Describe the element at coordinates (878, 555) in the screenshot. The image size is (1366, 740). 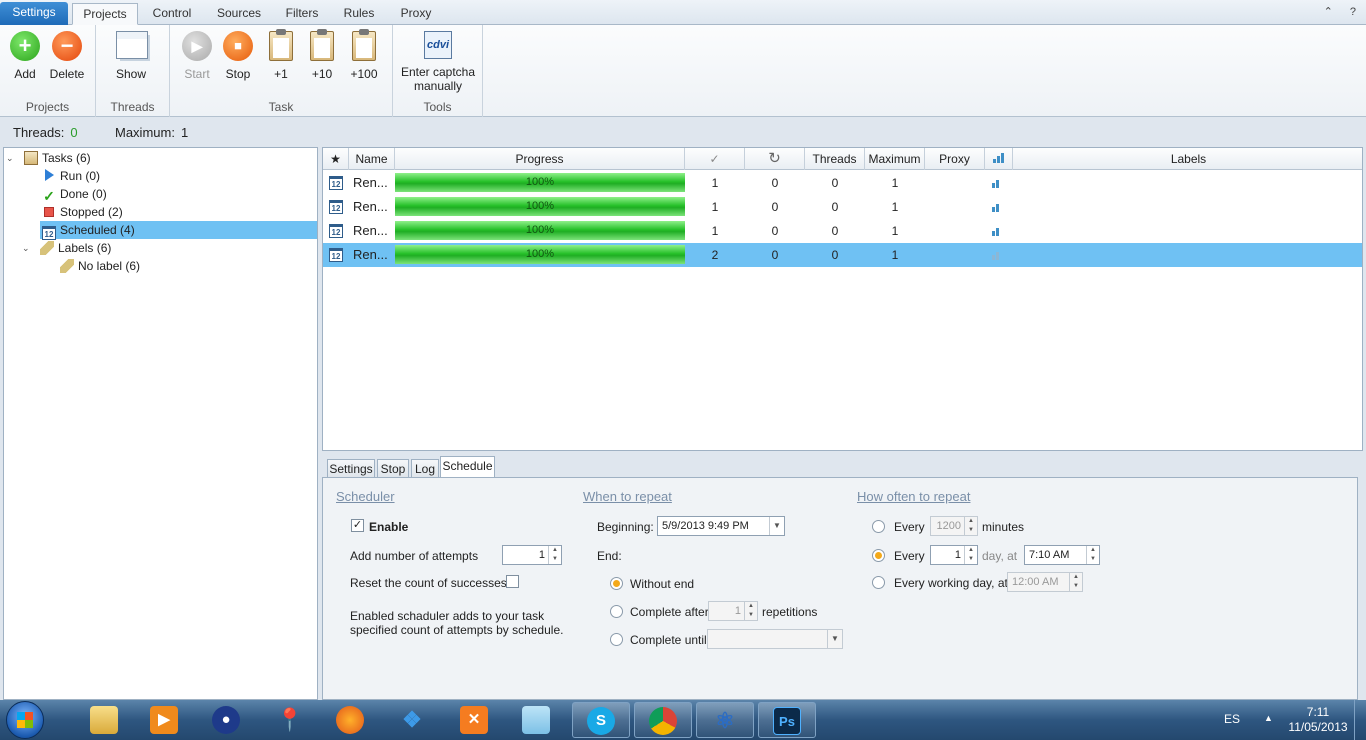
I see `every-day-radio` at that location.